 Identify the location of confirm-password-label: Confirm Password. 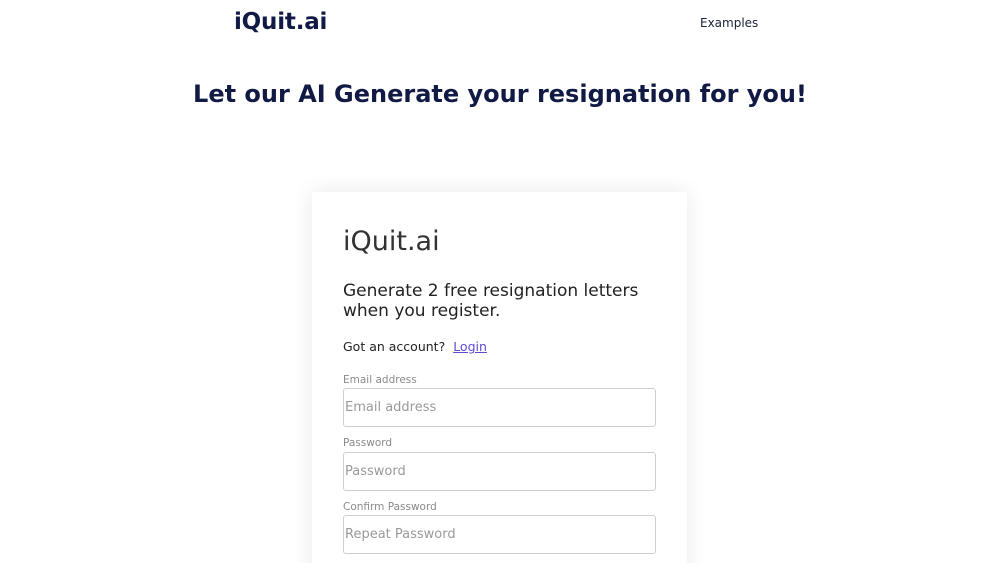
(390, 507).